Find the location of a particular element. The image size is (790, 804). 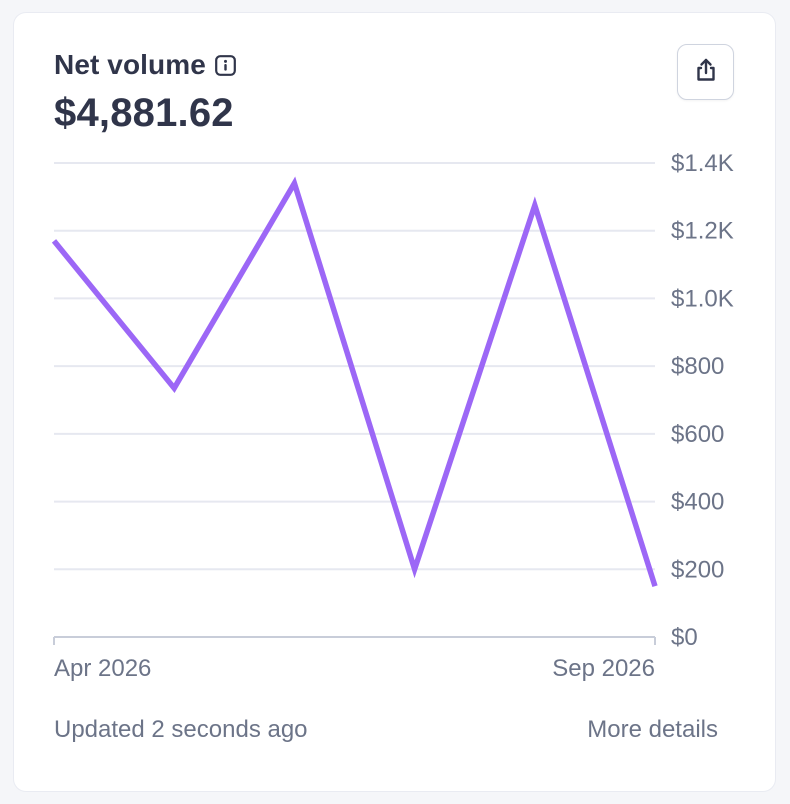

x-tick-label: Apr 2026 is located at coordinates (102, 668).